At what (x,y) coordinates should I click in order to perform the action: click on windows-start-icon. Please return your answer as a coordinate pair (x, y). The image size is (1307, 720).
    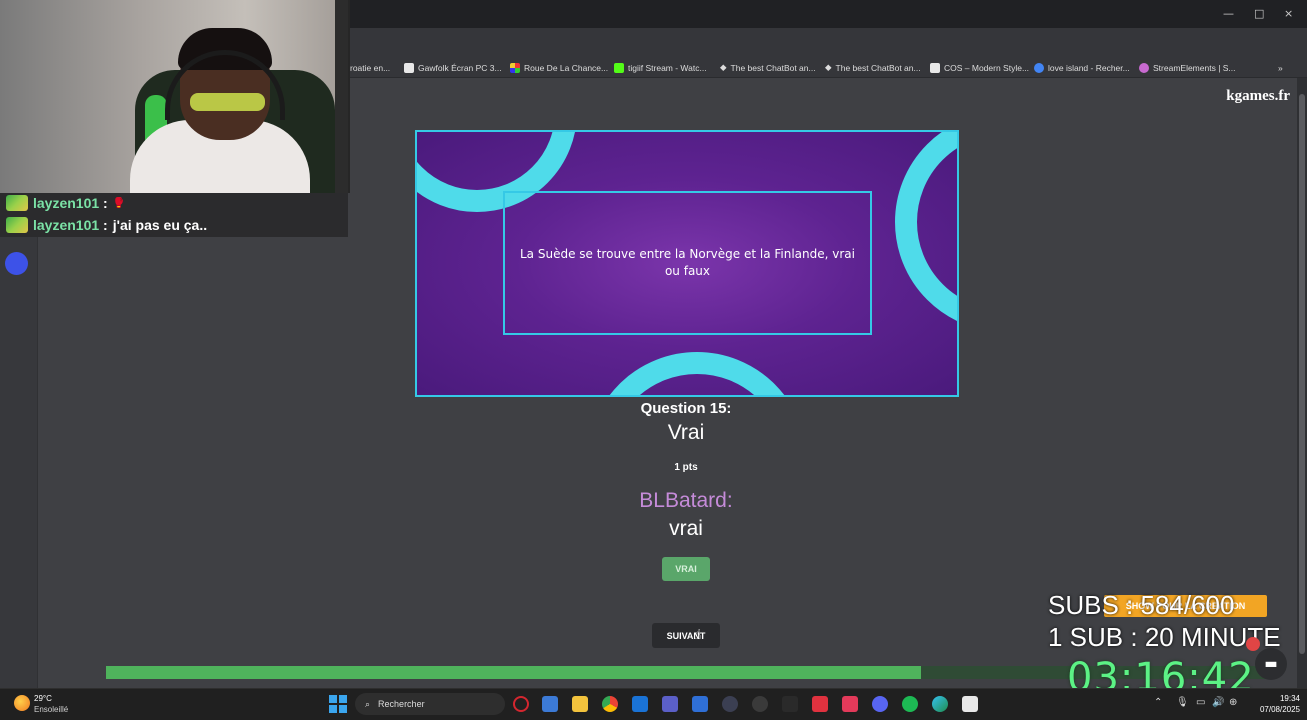
    Looking at the image, I should click on (338, 704).